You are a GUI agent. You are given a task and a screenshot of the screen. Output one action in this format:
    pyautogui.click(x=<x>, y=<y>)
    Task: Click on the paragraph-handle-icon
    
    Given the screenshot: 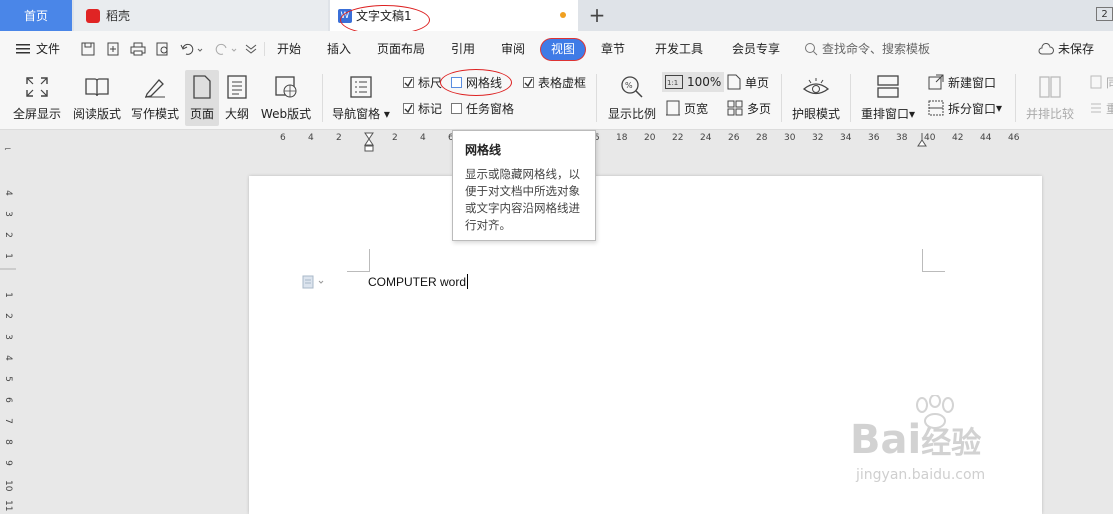 What is the action you would take?
    pyautogui.click(x=314, y=282)
    